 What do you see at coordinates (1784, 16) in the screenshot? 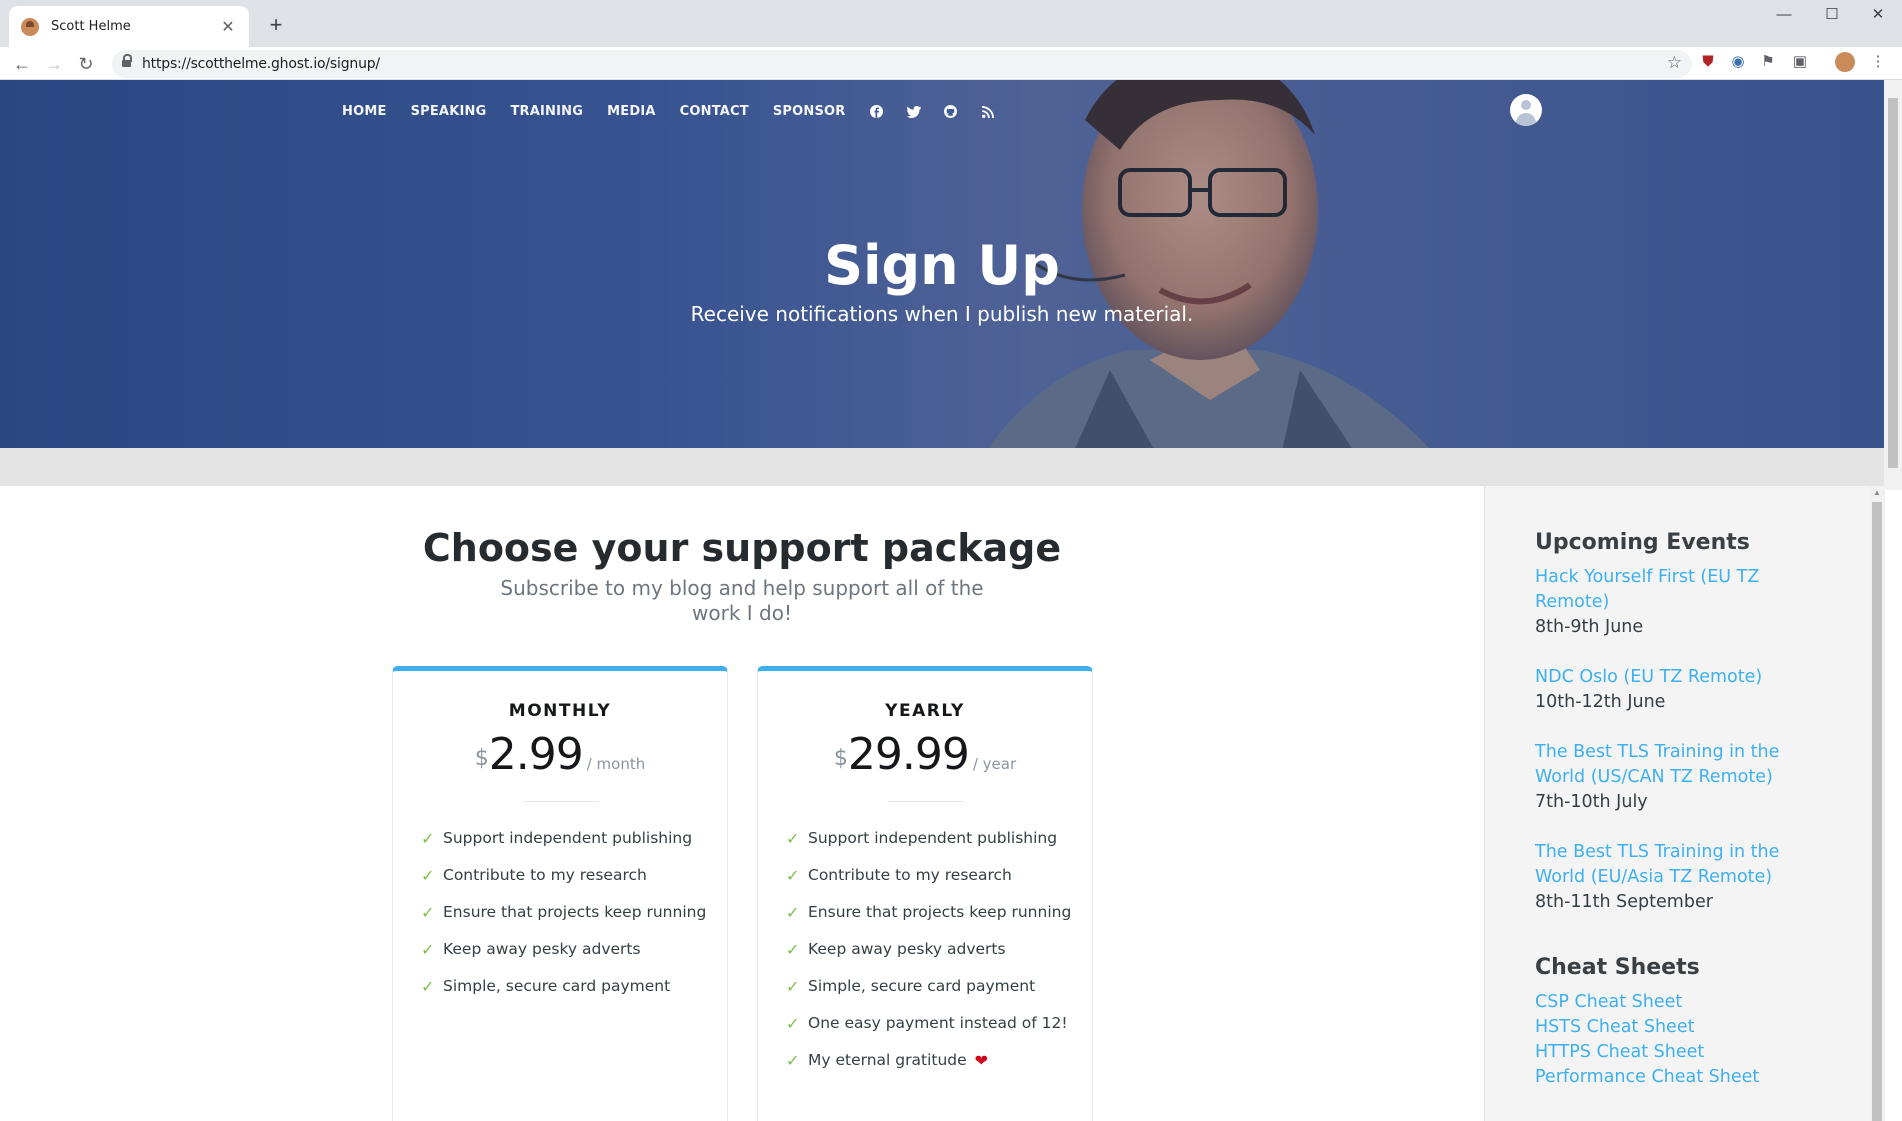
I see `minimize-button: —` at bounding box center [1784, 16].